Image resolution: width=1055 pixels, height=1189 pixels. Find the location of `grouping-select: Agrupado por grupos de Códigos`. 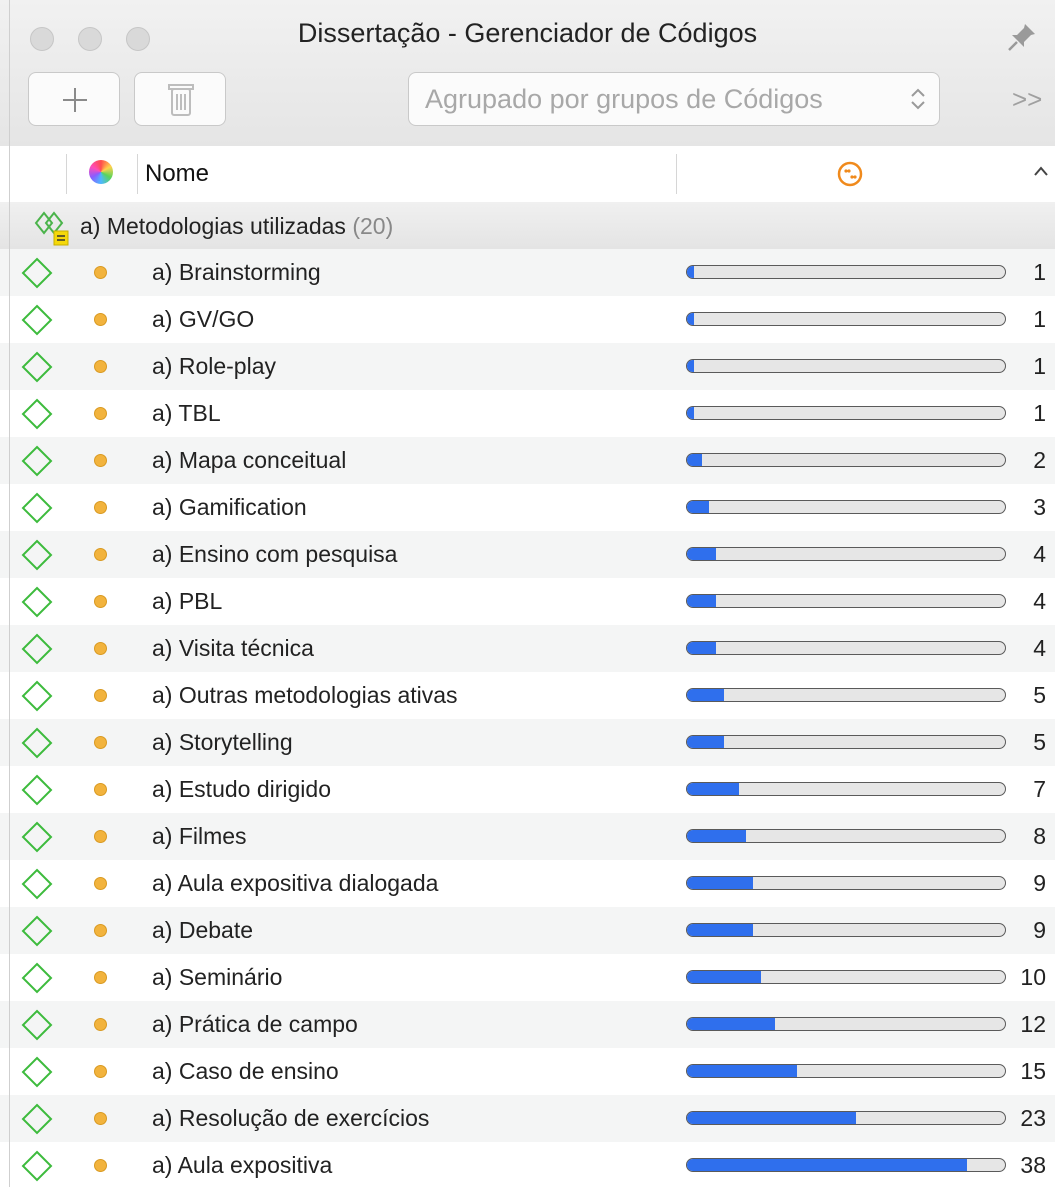

grouping-select: Agrupado por grupos de Códigos is located at coordinates (674, 99).